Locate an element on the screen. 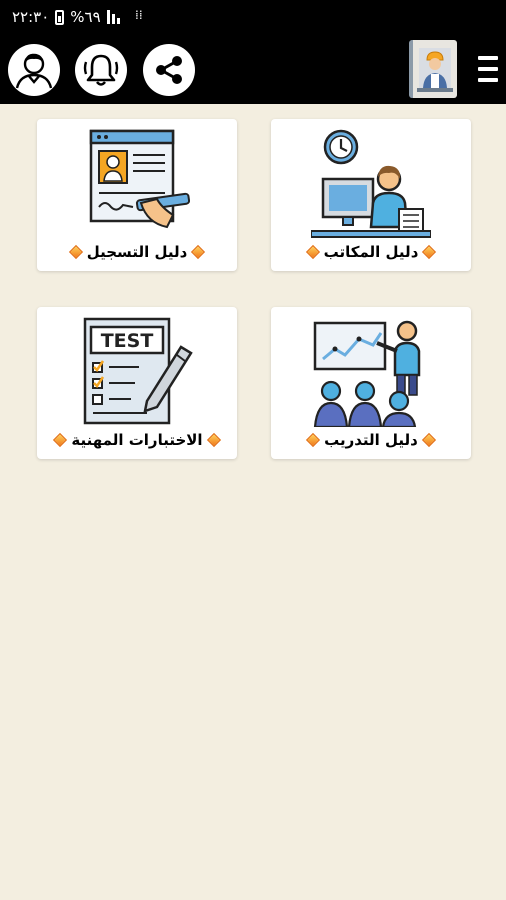 This screenshot has height=900, width=506. office-worker-icon is located at coordinates (371, 183).